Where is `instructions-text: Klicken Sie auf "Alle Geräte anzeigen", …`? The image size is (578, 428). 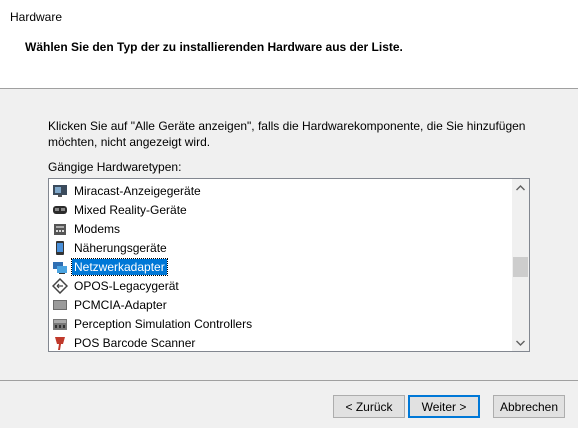 instructions-text: Klicken Sie auf "Alle Geräte anzeigen", … is located at coordinates (287, 134).